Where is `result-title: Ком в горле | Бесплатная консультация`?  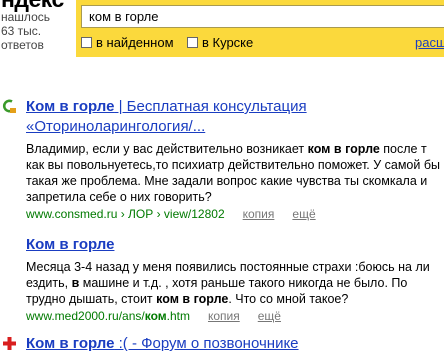 result-title: Ком в горле | Бесплатная консультация is located at coordinates (166, 107).